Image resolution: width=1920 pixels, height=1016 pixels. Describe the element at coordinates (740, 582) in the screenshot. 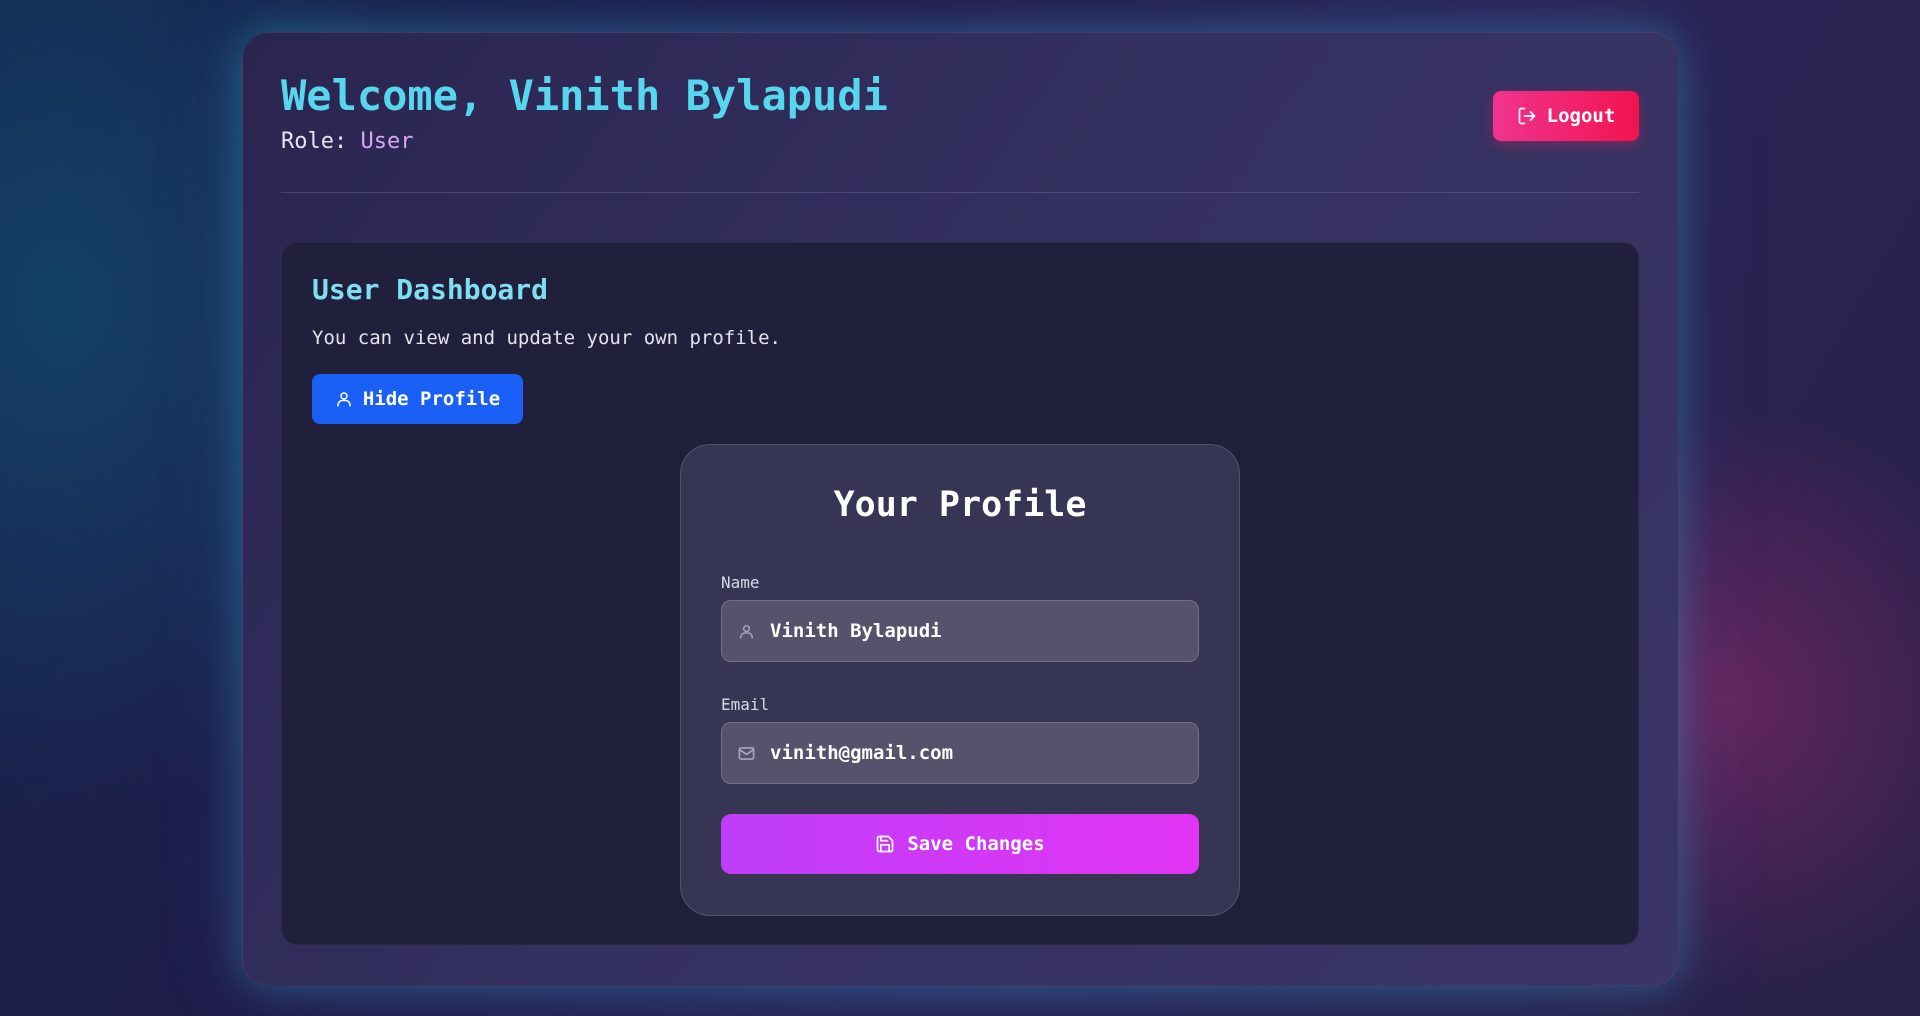

I see `name-label: Name` at that location.